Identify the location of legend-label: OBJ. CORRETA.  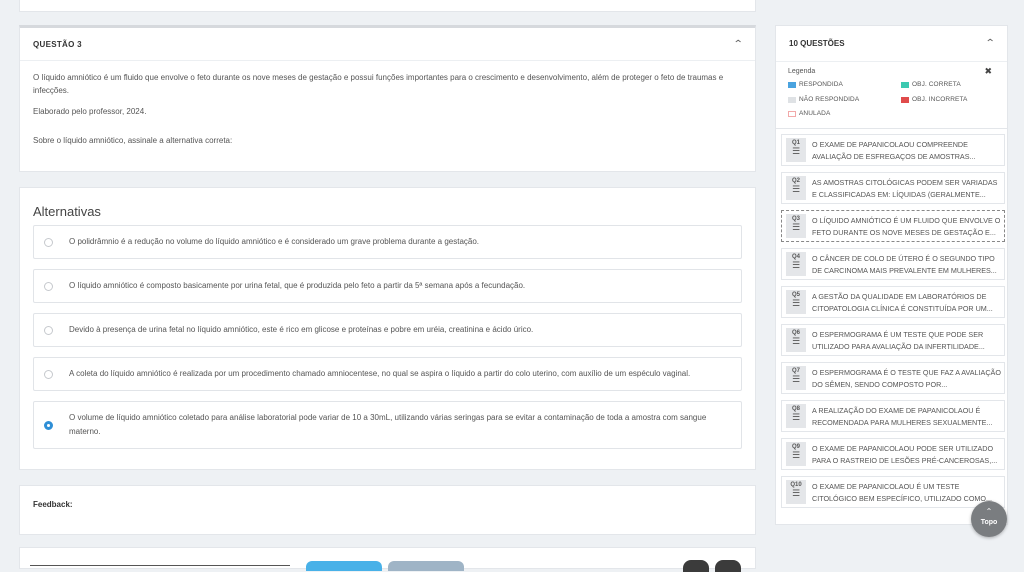
(936, 84).